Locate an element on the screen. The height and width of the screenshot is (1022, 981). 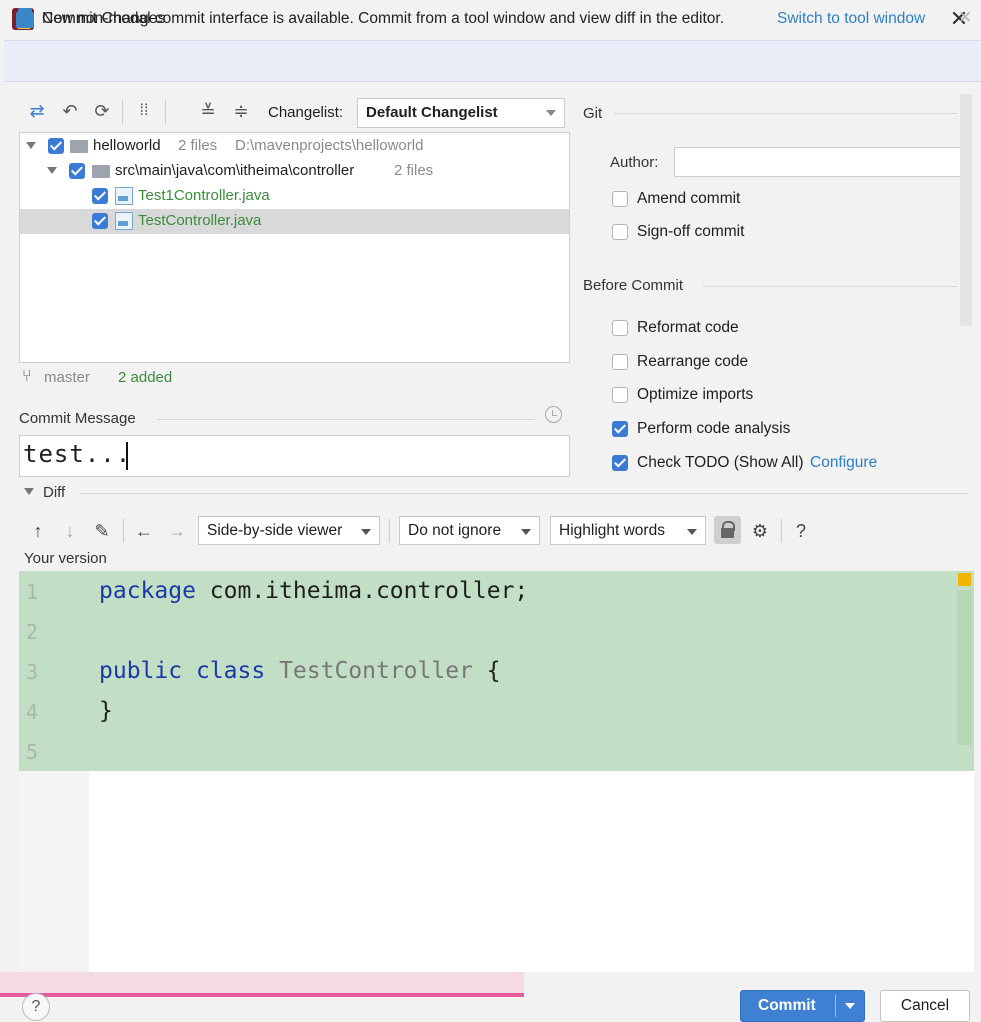
refresh-icon: ⟳ is located at coordinates (102, 111).